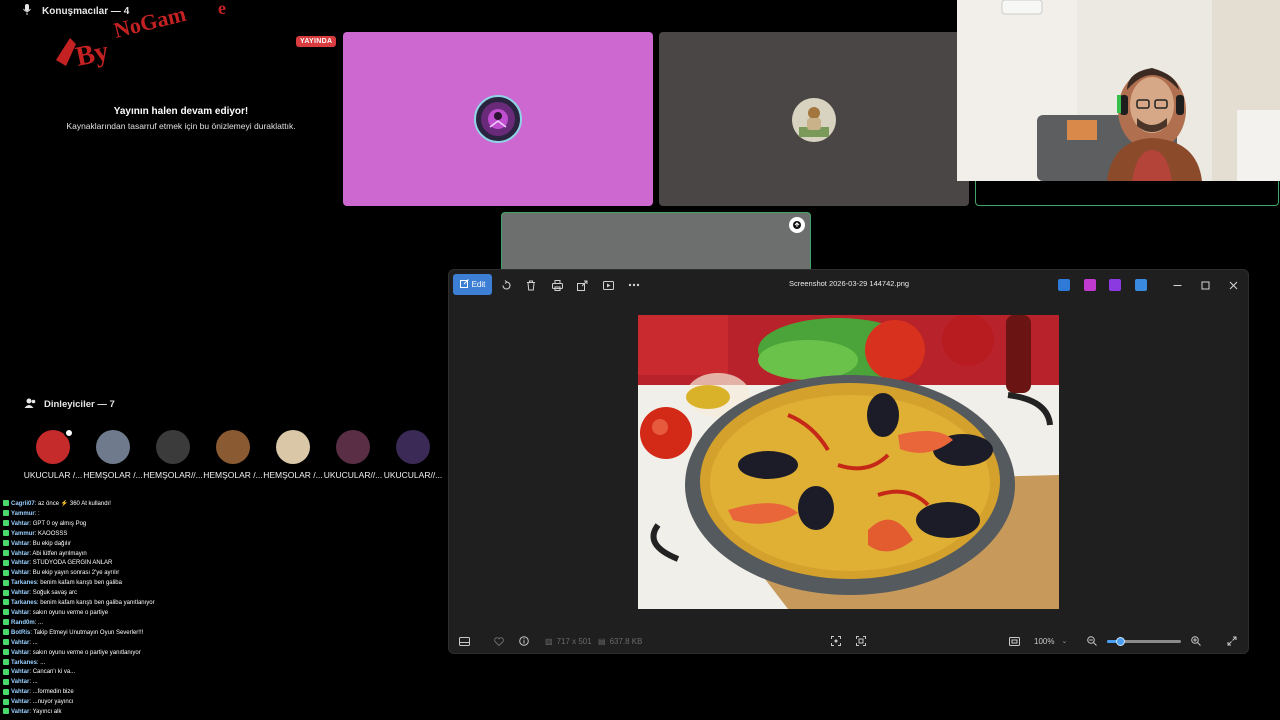 The height and width of the screenshot is (720, 1280). What do you see at coordinates (55, 593) in the screenshot?
I see `chat-text: Soğuk savaş arc` at bounding box center [55, 593].